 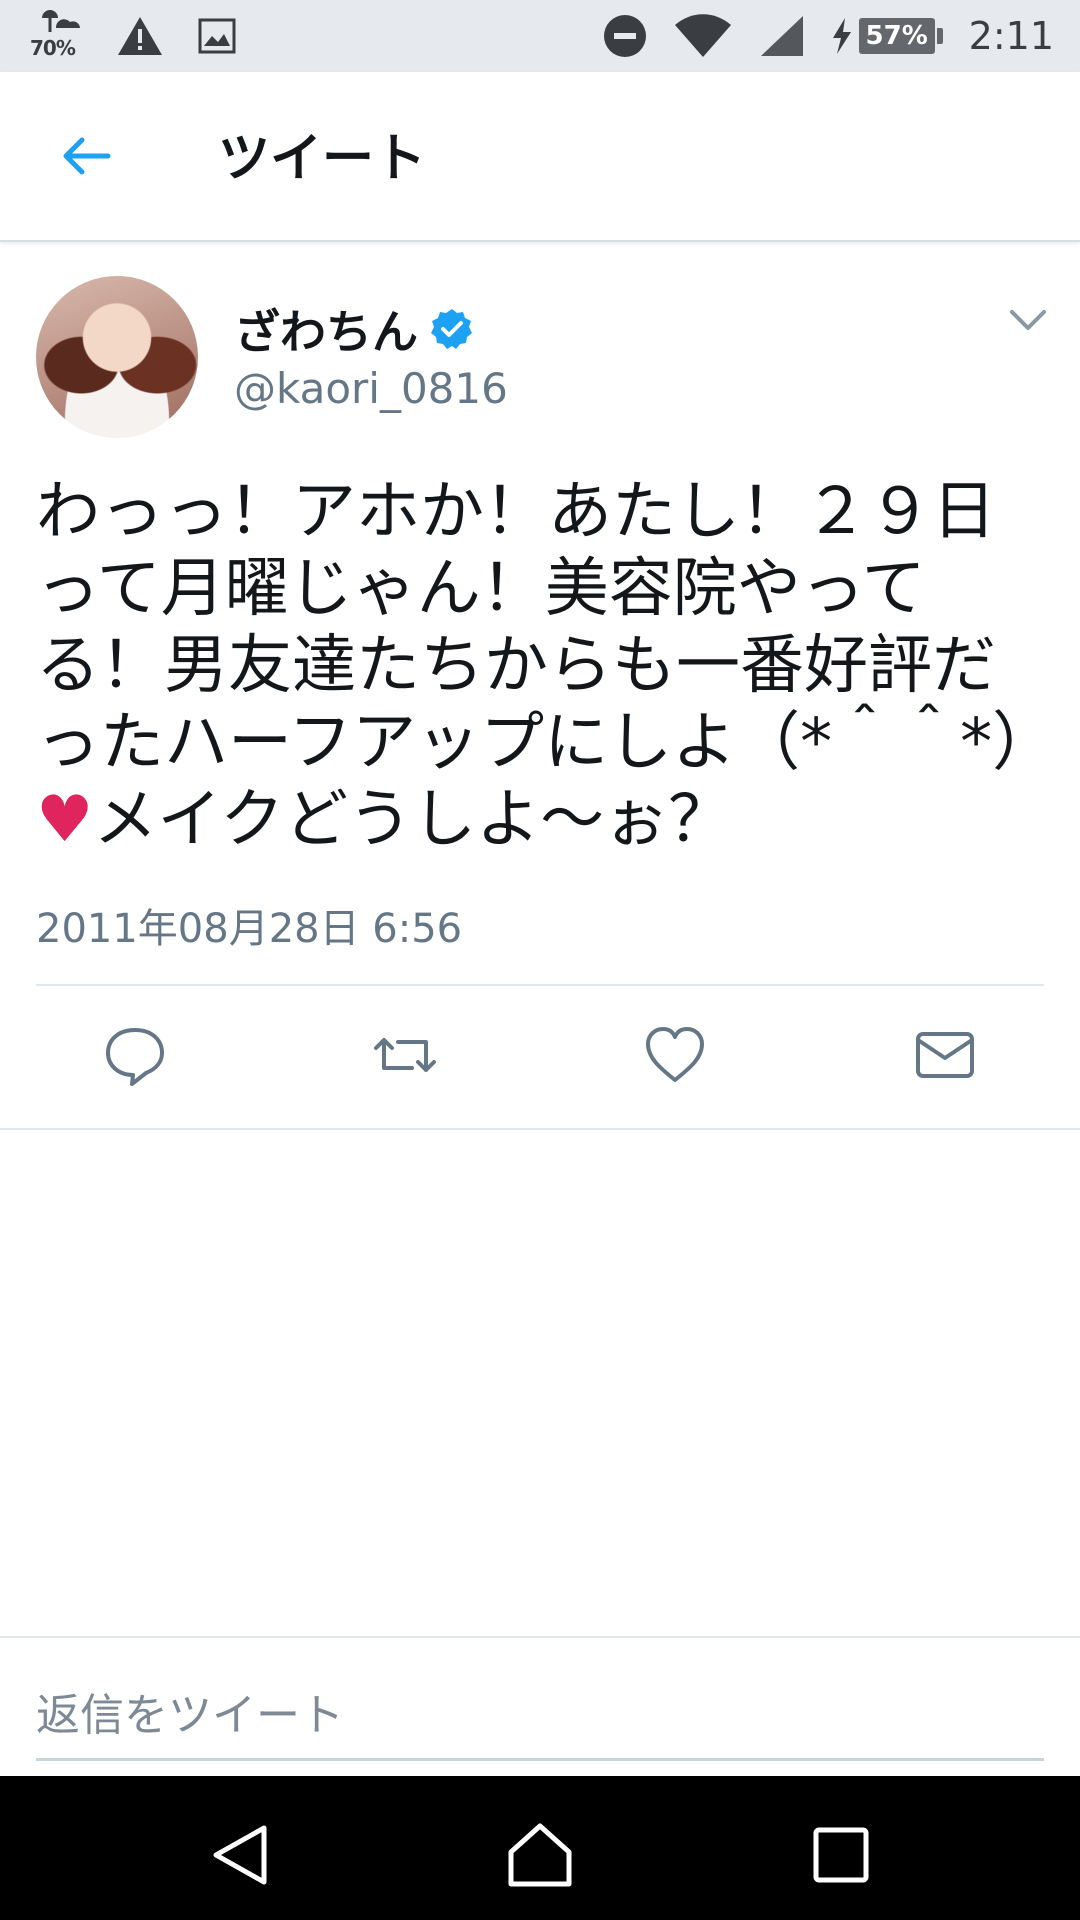 I want to click on tweet-timestamp: 2011年08月28日 6:56, so click(x=249, y=929).